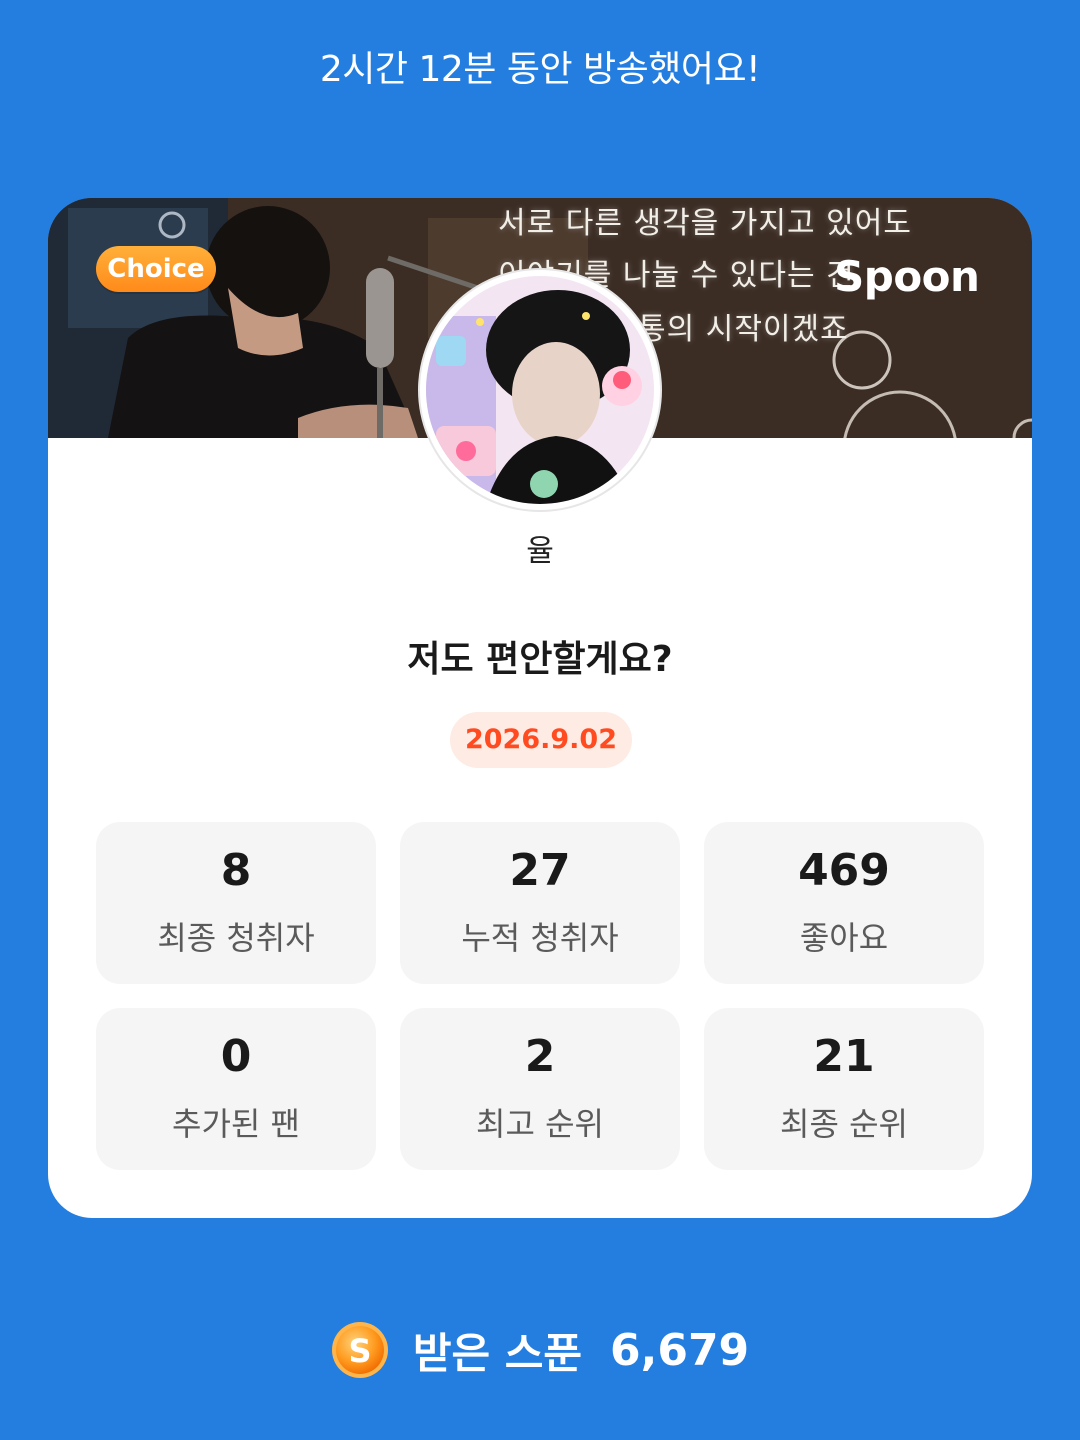 The image size is (1080, 1440). I want to click on stat-new-fans: 0 추가된 팬, so click(236, 1089).